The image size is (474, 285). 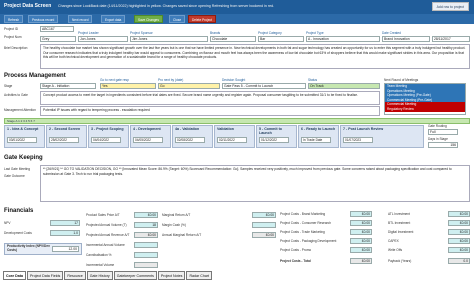 What do you see at coordinates (28, 6) in the screenshot?
I see `app-title: Project Data Screen` at bounding box center [28, 6].